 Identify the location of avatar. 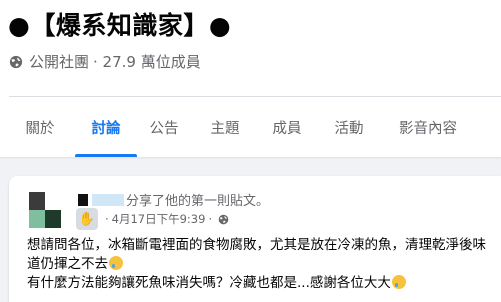
(45, 210).